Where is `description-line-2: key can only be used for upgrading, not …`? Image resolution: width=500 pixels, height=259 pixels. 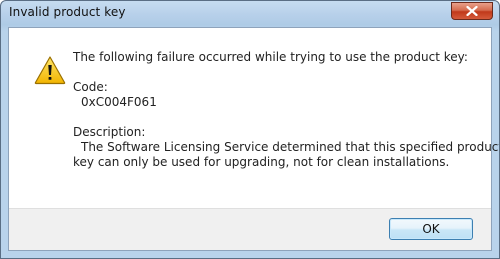 description-line-2: key can only be used for upgrading, not … is located at coordinates (261, 162).